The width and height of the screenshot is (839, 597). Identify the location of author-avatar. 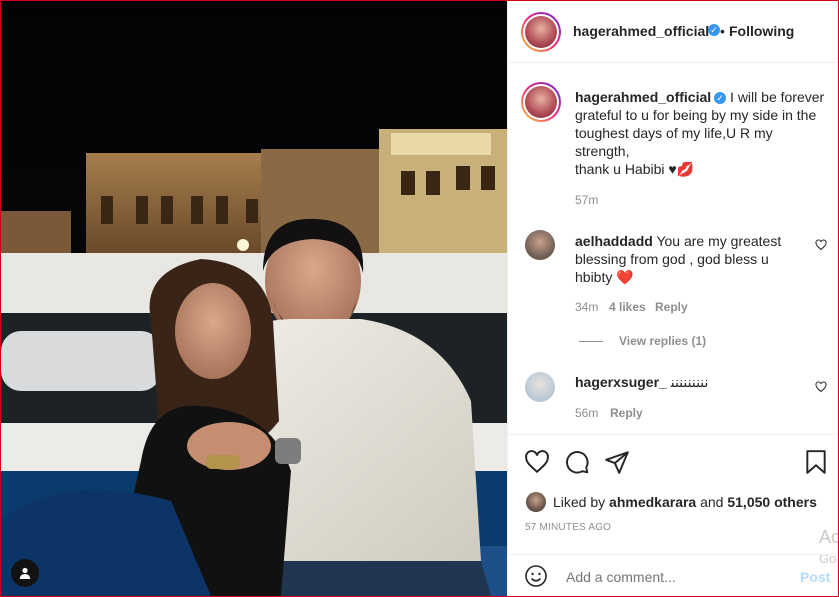
(541, 32).